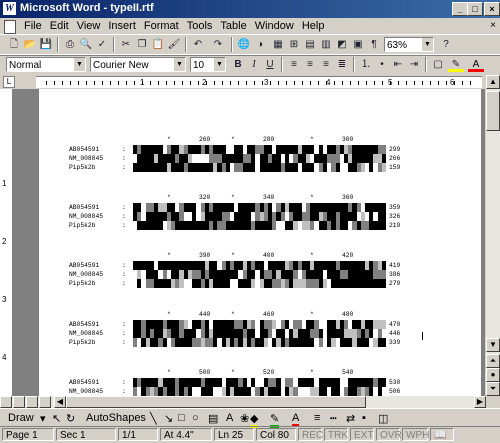  I want to click on web-toolbar-icon: ◑, so click(260, 44).